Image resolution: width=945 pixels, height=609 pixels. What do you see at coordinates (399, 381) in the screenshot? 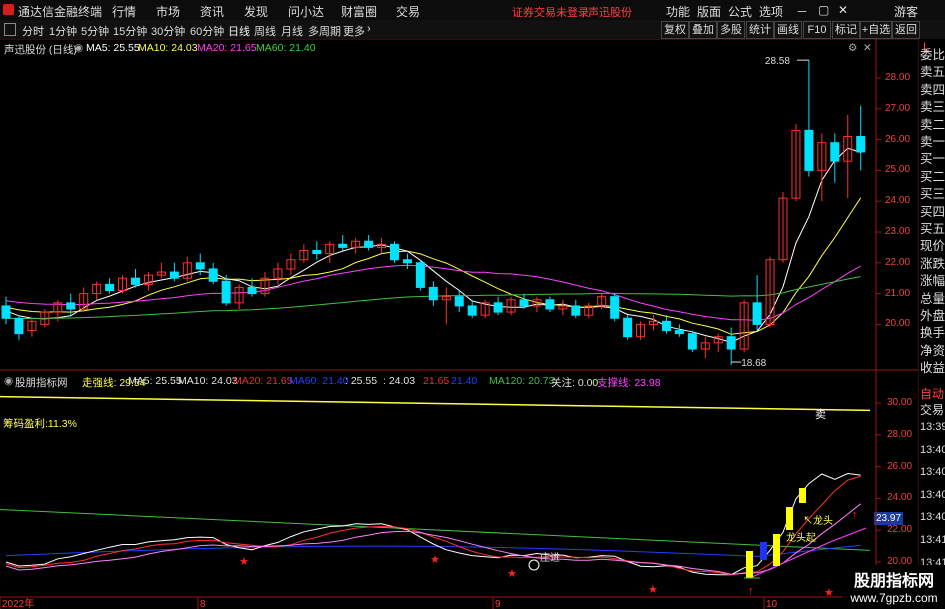
I see `indicator-legend-item: : 24.03` at bounding box center [399, 381].